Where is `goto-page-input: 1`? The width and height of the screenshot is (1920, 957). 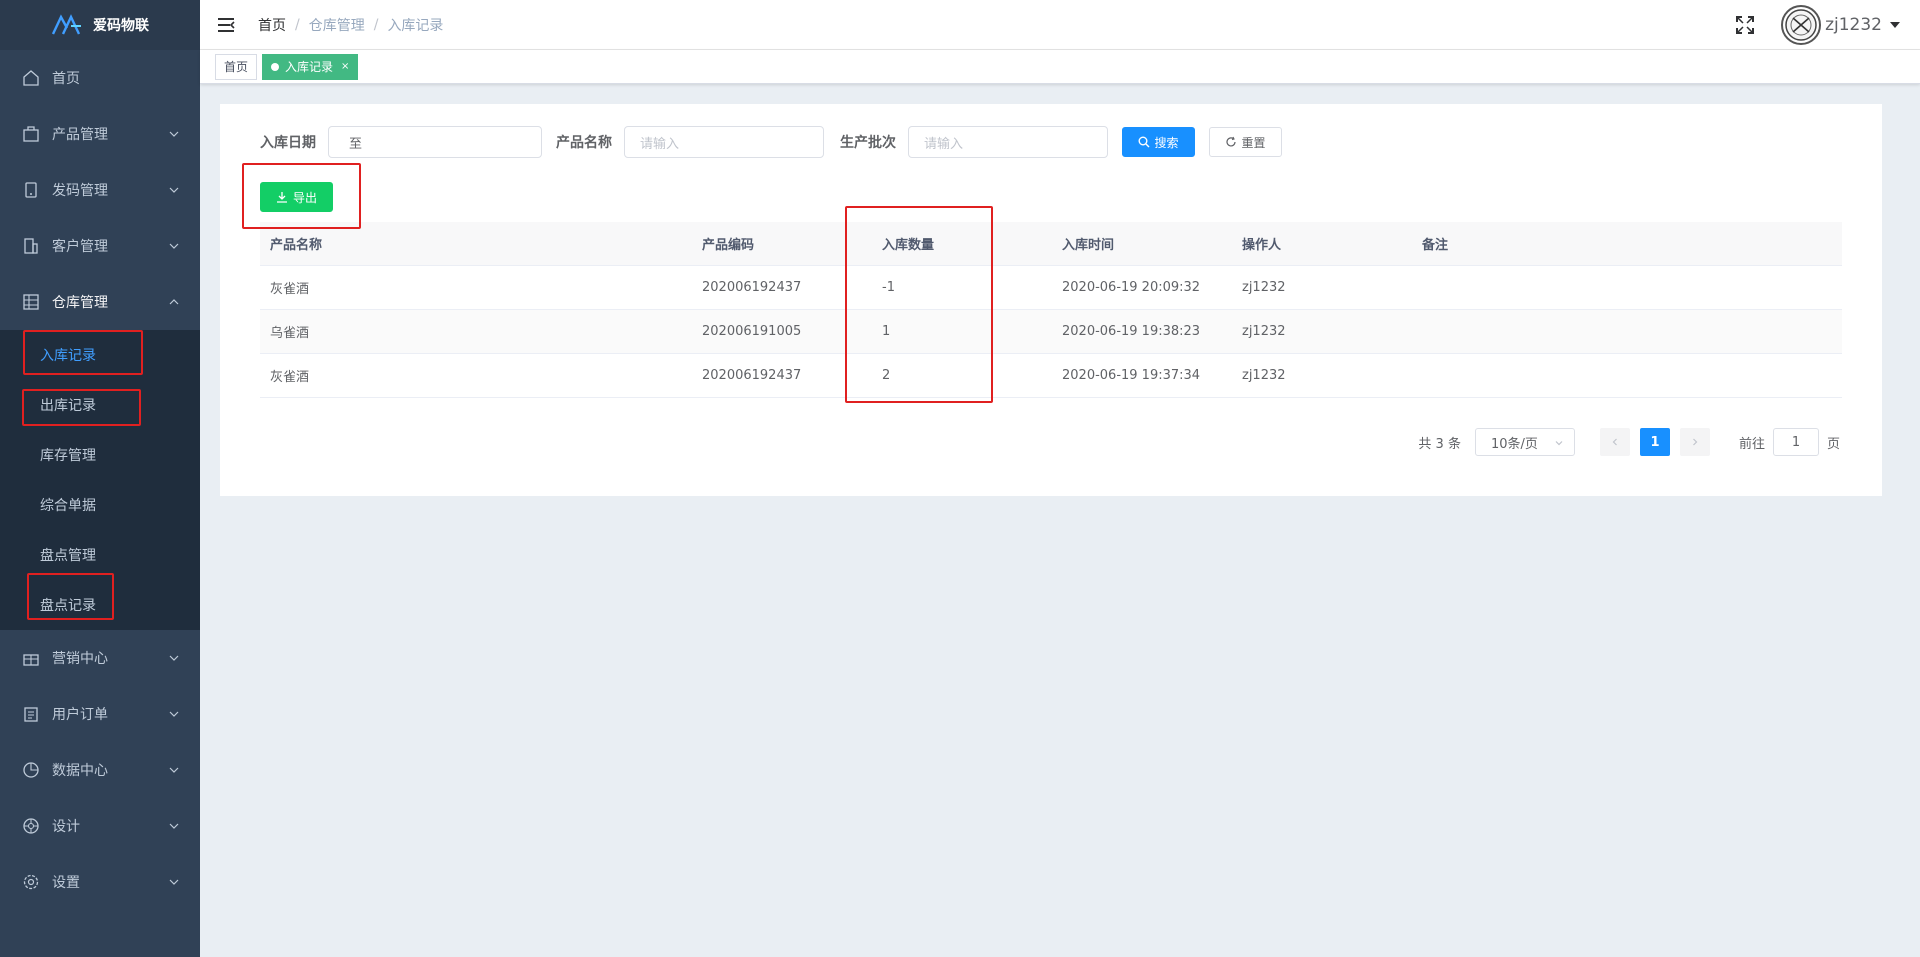
goto-page-input: 1 is located at coordinates (1795, 442).